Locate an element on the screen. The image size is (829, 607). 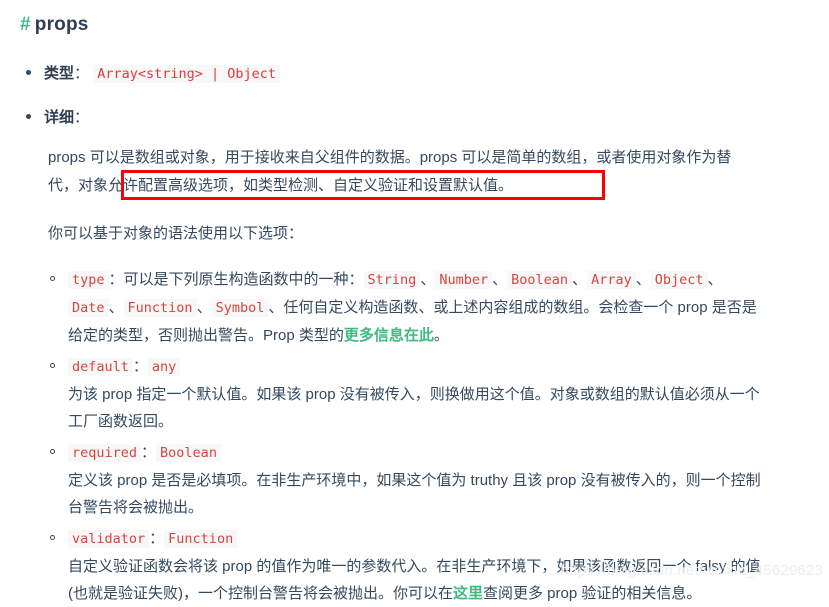
option-name-type: type is located at coordinates (88, 279).